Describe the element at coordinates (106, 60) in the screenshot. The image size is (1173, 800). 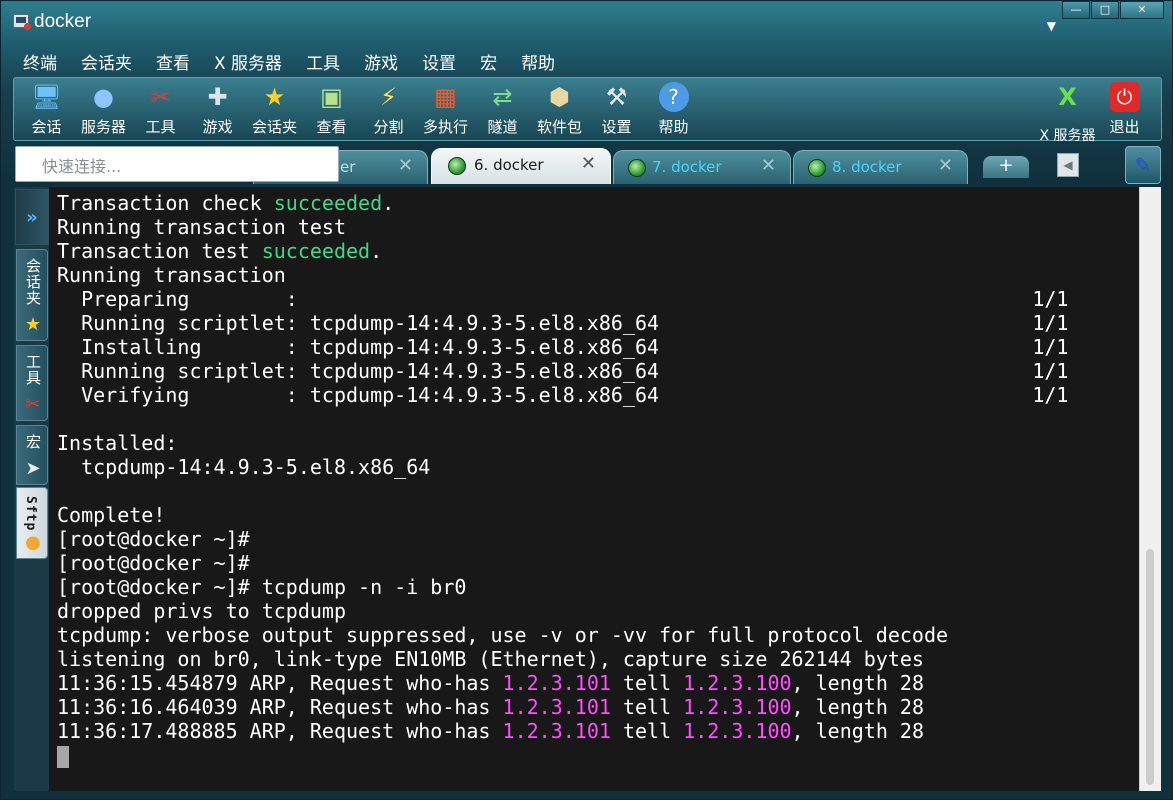
I see `menu-sessions: 会话夹` at that location.